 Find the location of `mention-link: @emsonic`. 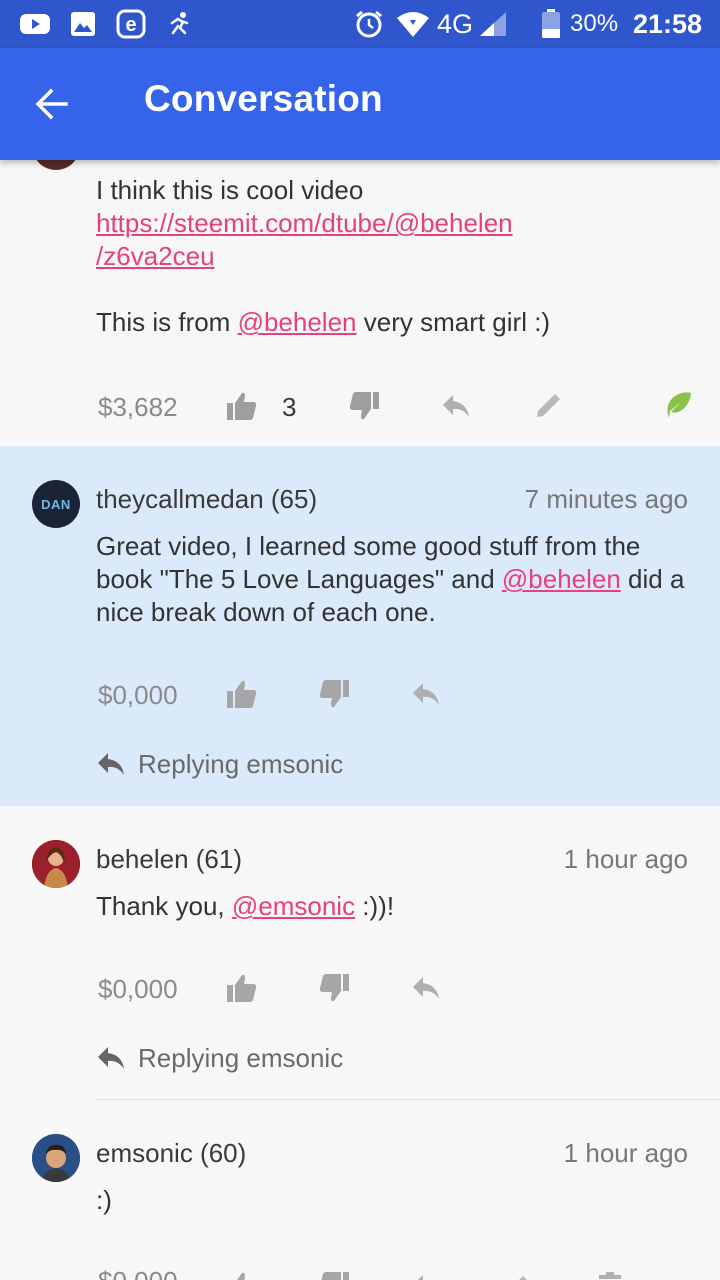

mention-link: @emsonic is located at coordinates (293, 906).